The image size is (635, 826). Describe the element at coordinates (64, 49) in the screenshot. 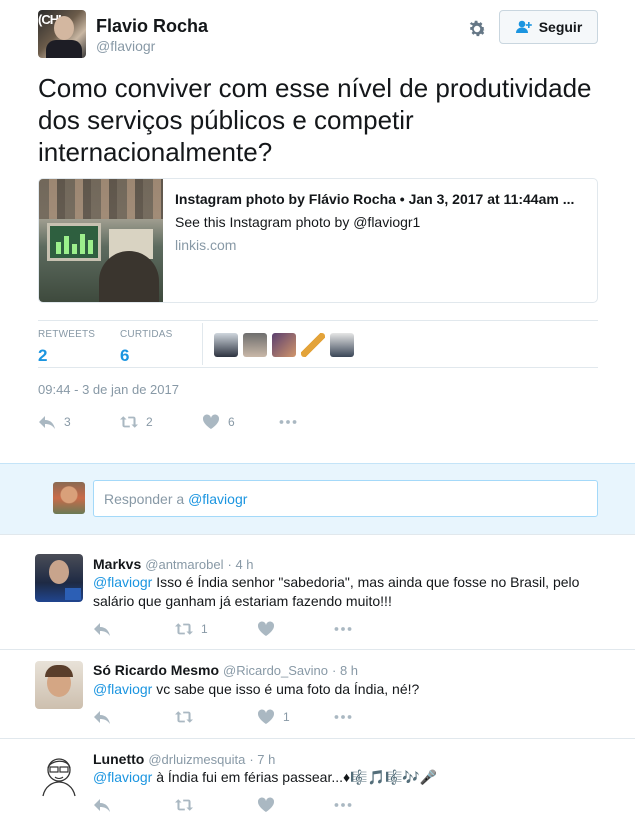

I see `avatar-suit` at that location.